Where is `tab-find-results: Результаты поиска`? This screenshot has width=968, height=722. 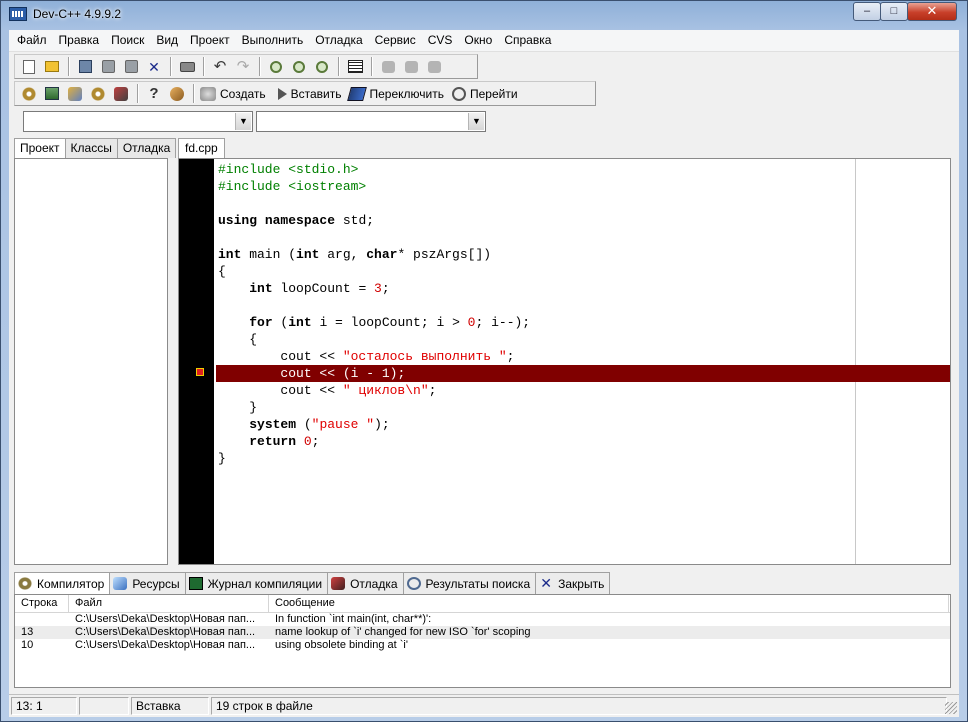 tab-find-results: Результаты поиска is located at coordinates (469, 583).